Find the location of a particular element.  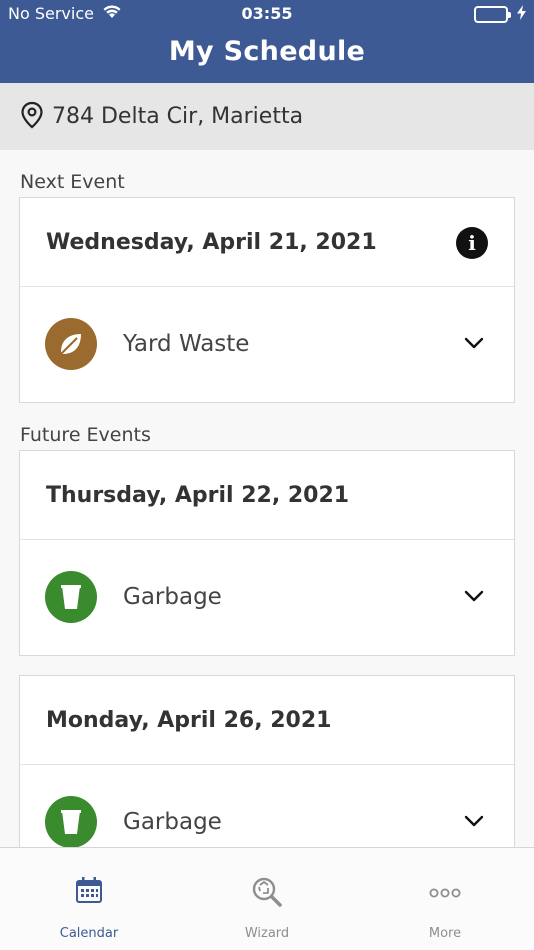

event-date: Thursday, April 22, 2021 is located at coordinates (267, 495).